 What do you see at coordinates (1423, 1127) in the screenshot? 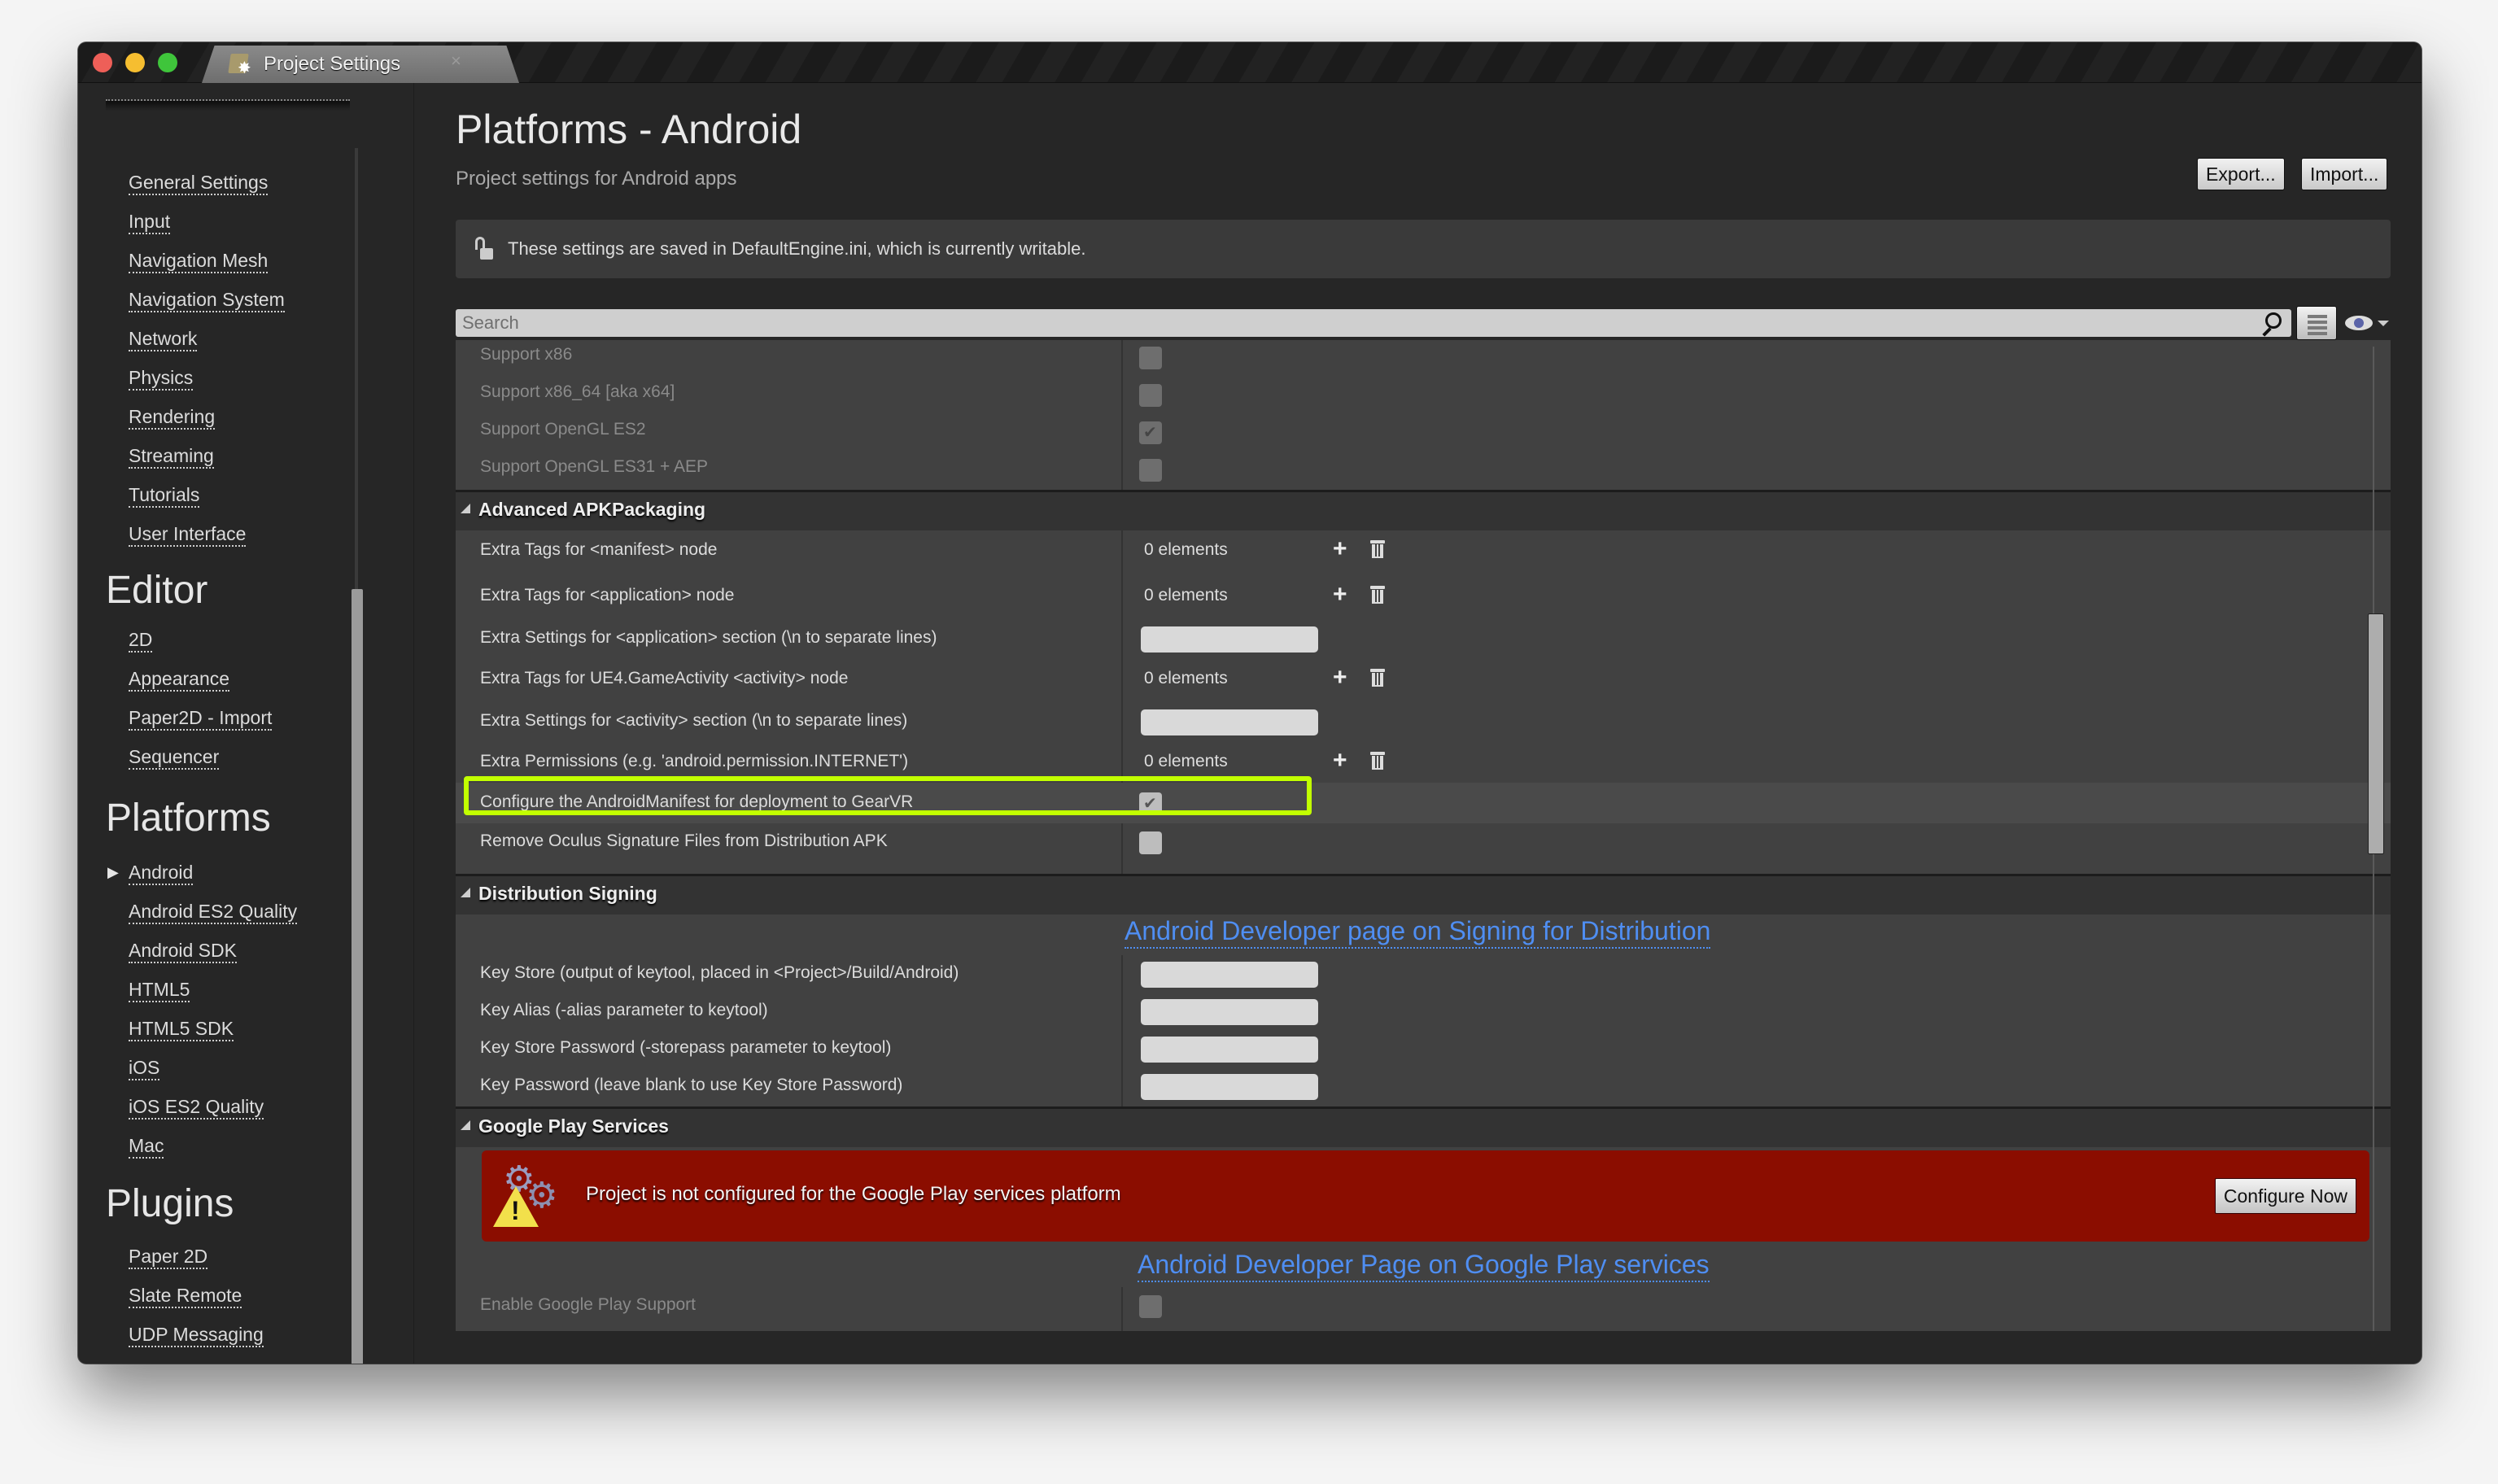
I see `section-google-play-services: Google Play Services` at bounding box center [1423, 1127].